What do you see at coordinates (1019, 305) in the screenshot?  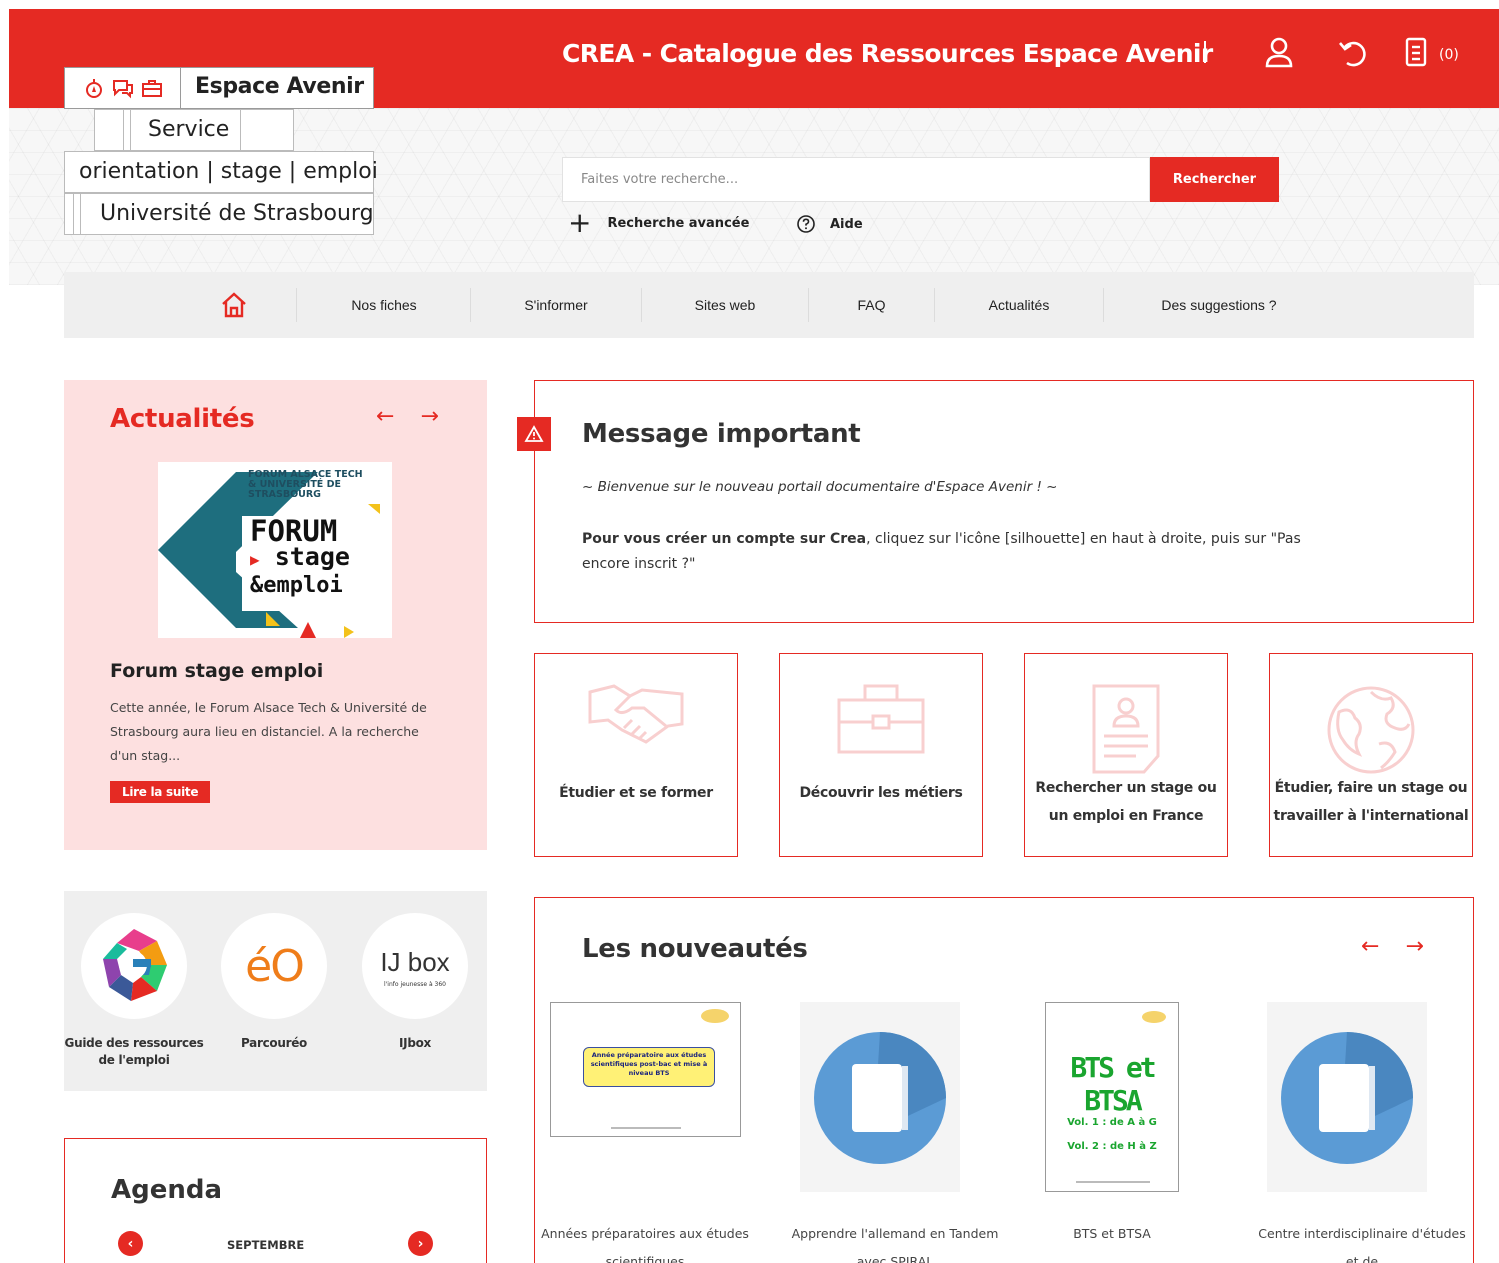 I see `nav-actualites: Actualités` at bounding box center [1019, 305].